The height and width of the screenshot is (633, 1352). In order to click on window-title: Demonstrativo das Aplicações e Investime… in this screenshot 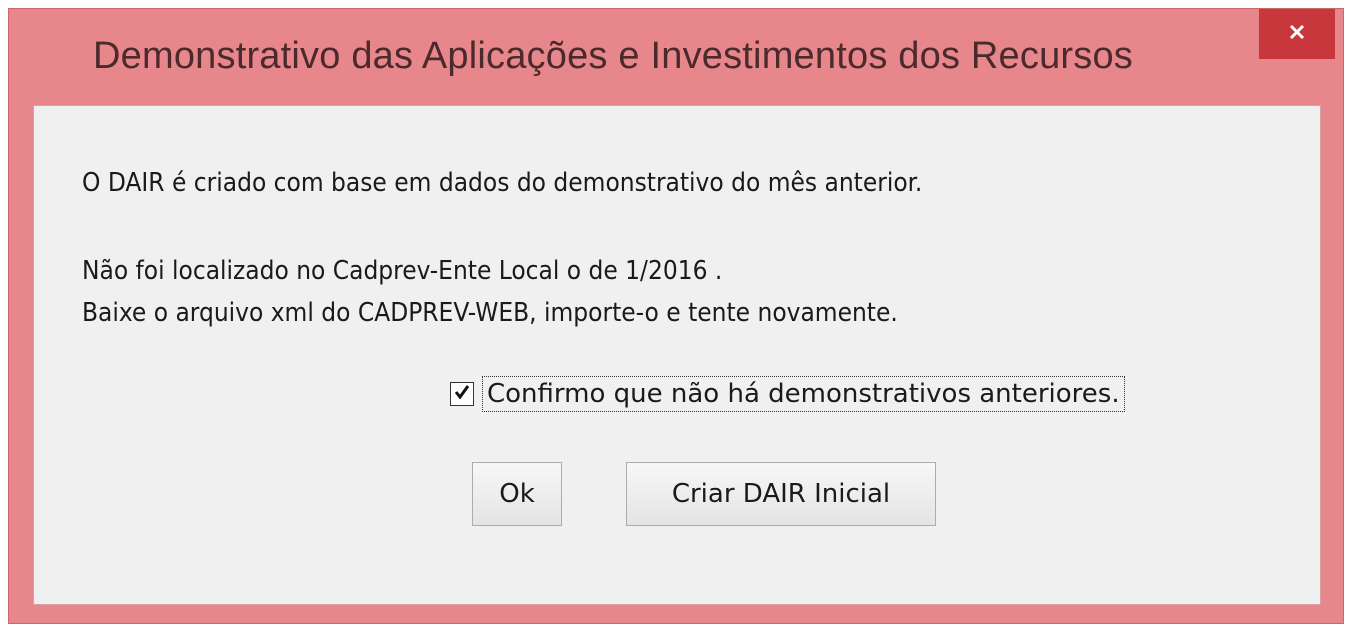, I will do `click(613, 56)`.